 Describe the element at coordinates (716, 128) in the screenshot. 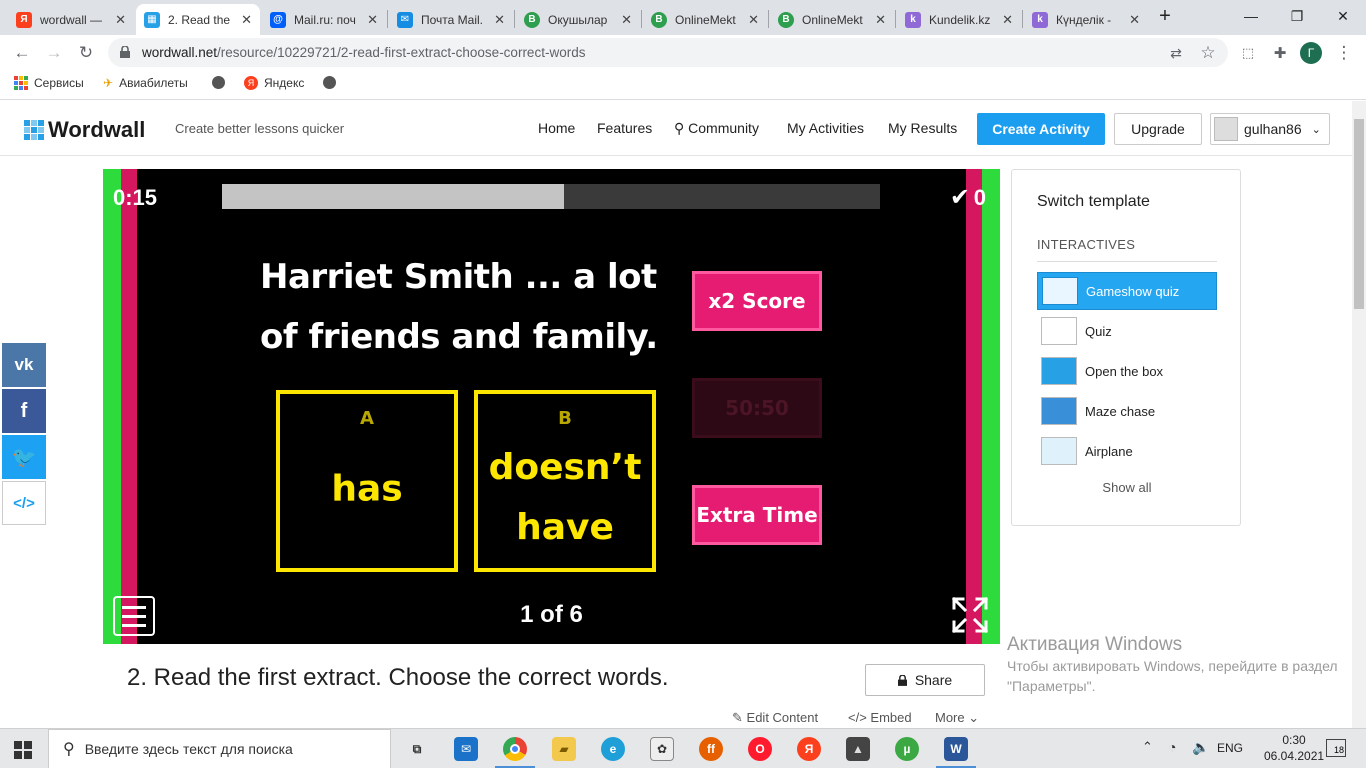

I see `nav-community: ⚲ Community` at that location.